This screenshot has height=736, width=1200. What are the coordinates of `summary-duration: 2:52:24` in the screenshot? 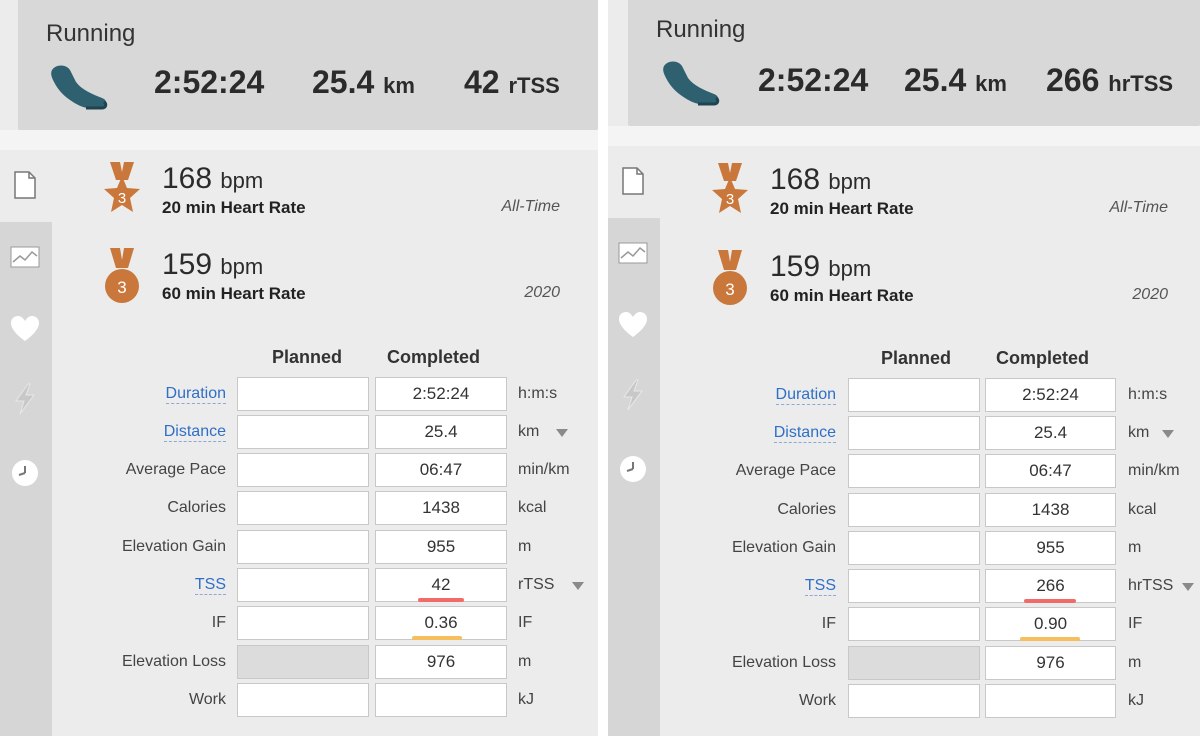 It's located at (209, 82).